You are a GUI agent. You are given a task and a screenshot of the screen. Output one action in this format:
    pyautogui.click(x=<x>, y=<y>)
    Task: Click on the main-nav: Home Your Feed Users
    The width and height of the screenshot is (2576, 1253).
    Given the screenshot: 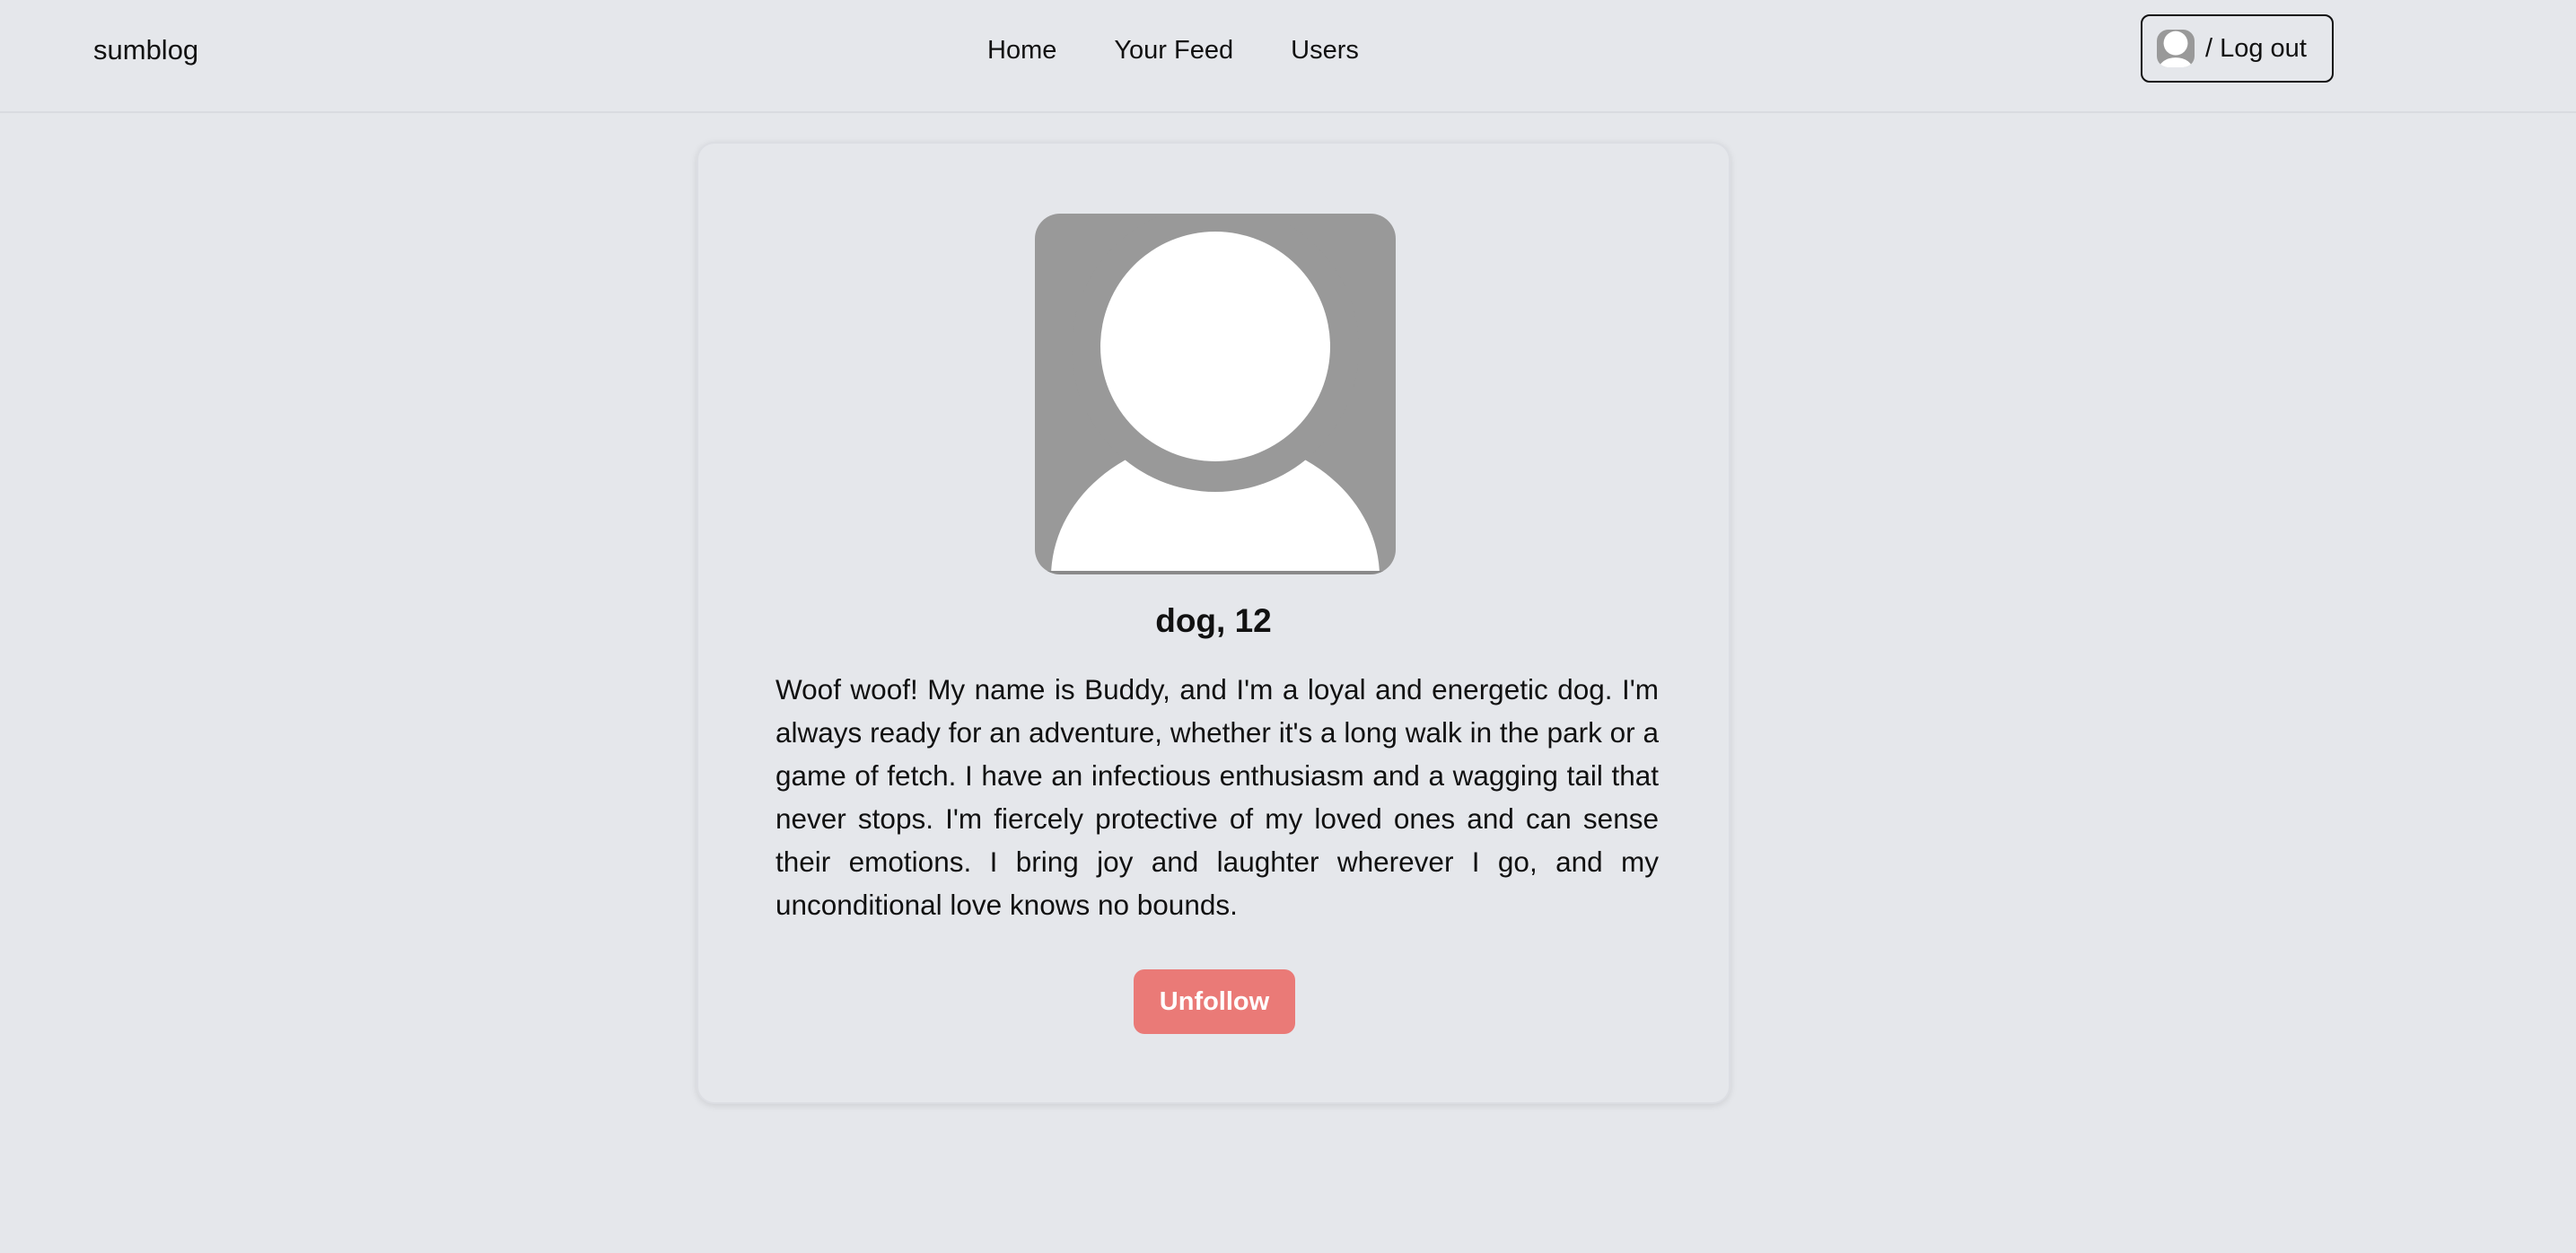 What is the action you would take?
    pyautogui.click(x=1173, y=50)
    